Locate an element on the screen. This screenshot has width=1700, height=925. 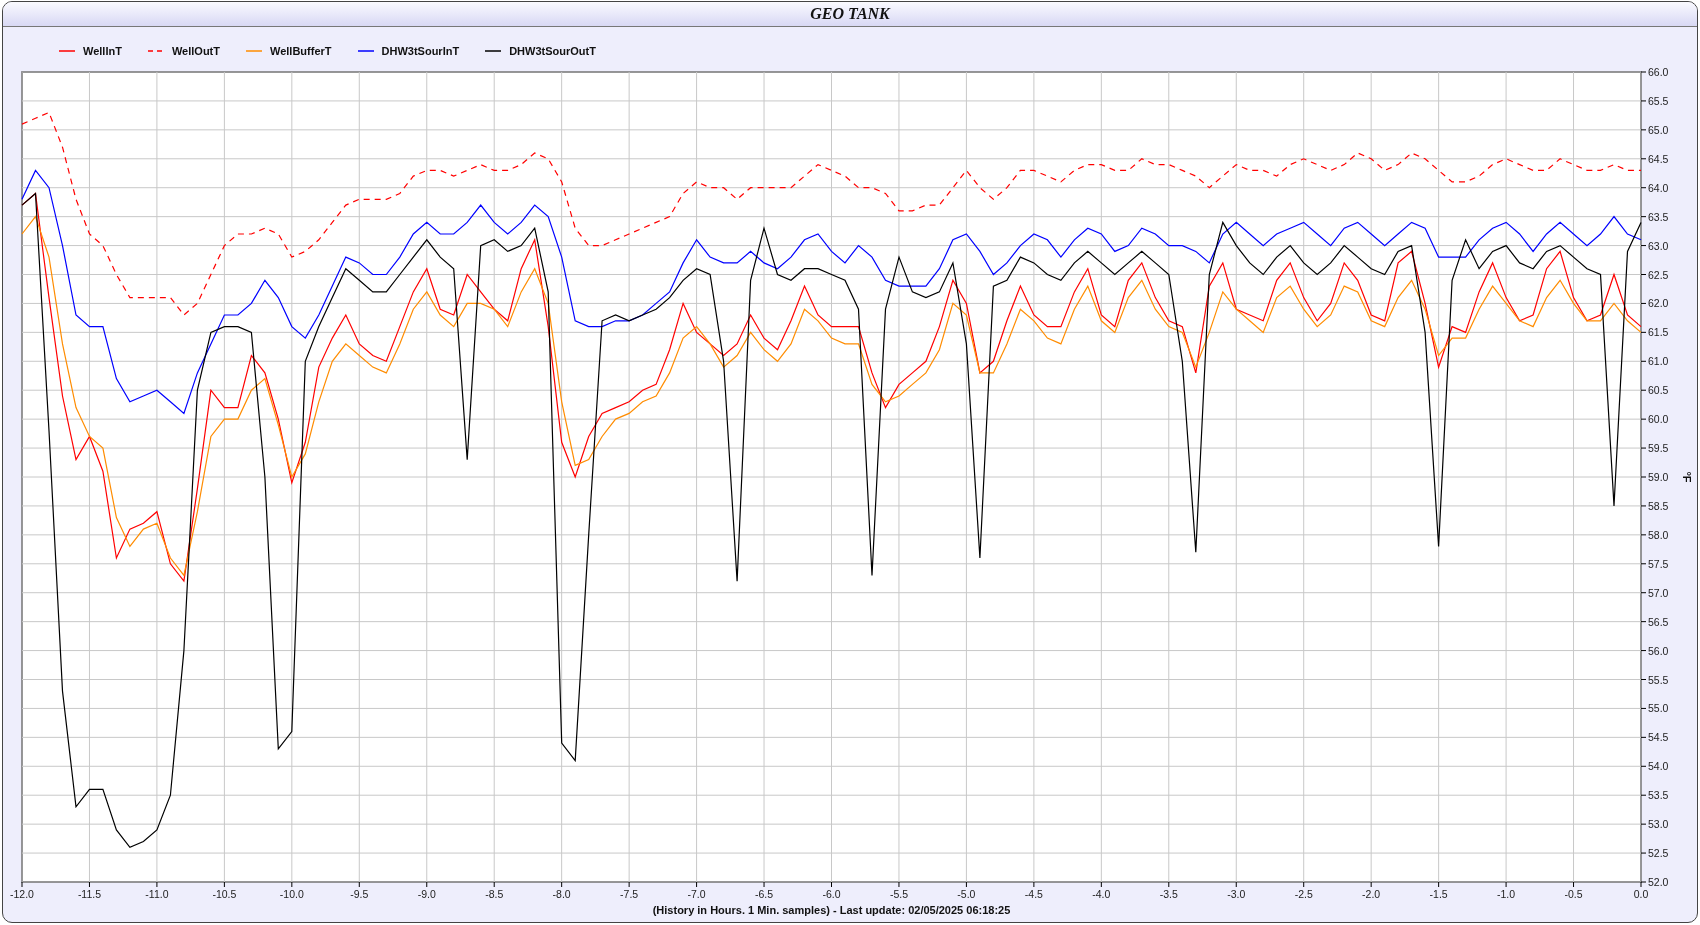
axis-tick-label: 53.0 is located at coordinates (1658, 824).